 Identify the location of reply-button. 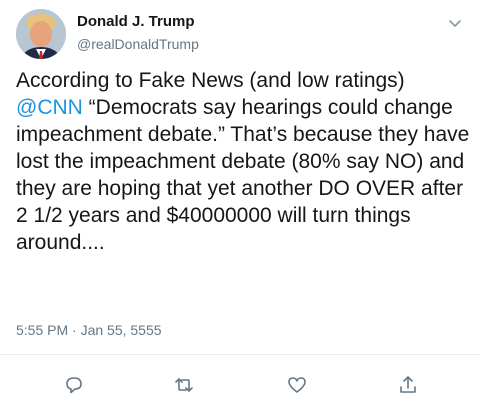
(74, 385).